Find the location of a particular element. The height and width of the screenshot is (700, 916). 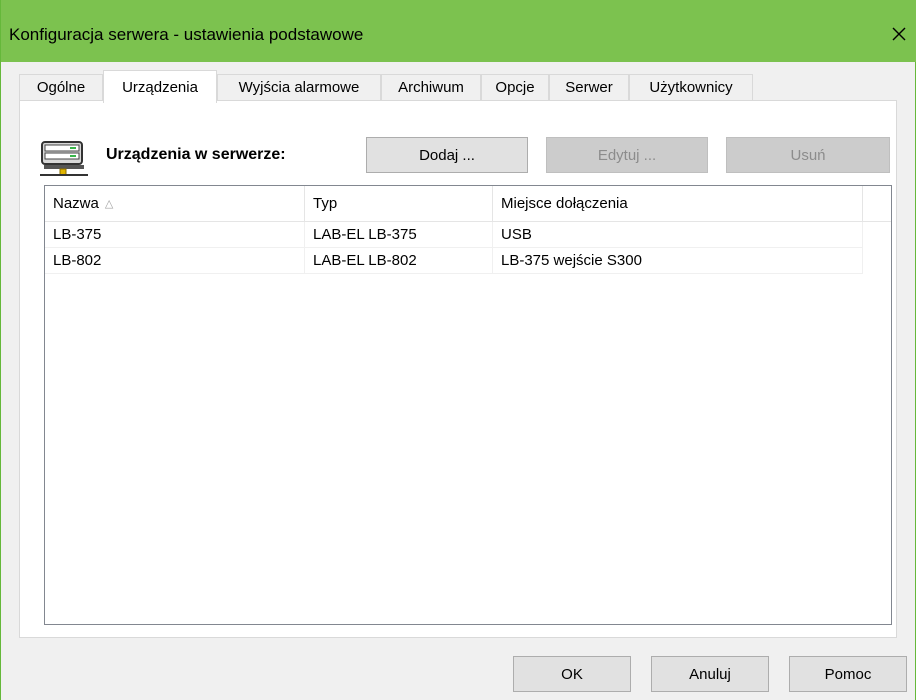

tab-ogolne: Ogólne is located at coordinates (61, 87).